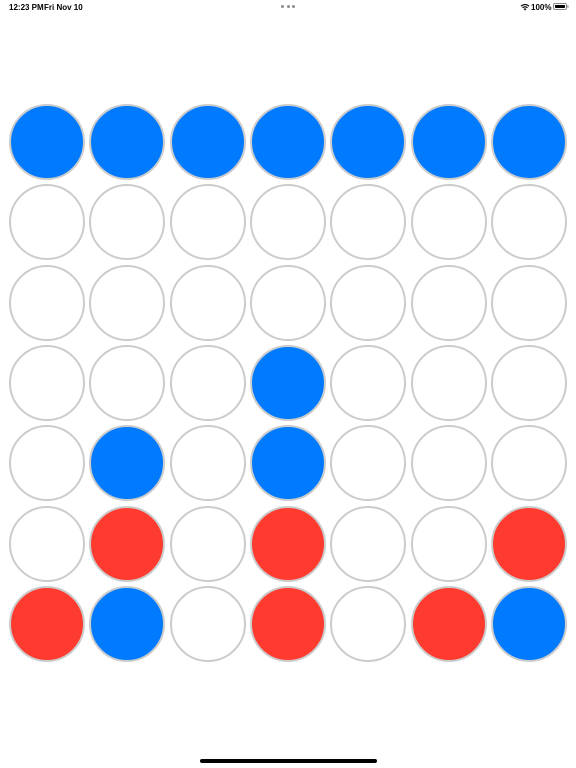 Image resolution: width=576 pixels, height=768 pixels. Describe the element at coordinates (287, 623) in the screenshot. I see `board-cell-r7-c4-red` at that location.